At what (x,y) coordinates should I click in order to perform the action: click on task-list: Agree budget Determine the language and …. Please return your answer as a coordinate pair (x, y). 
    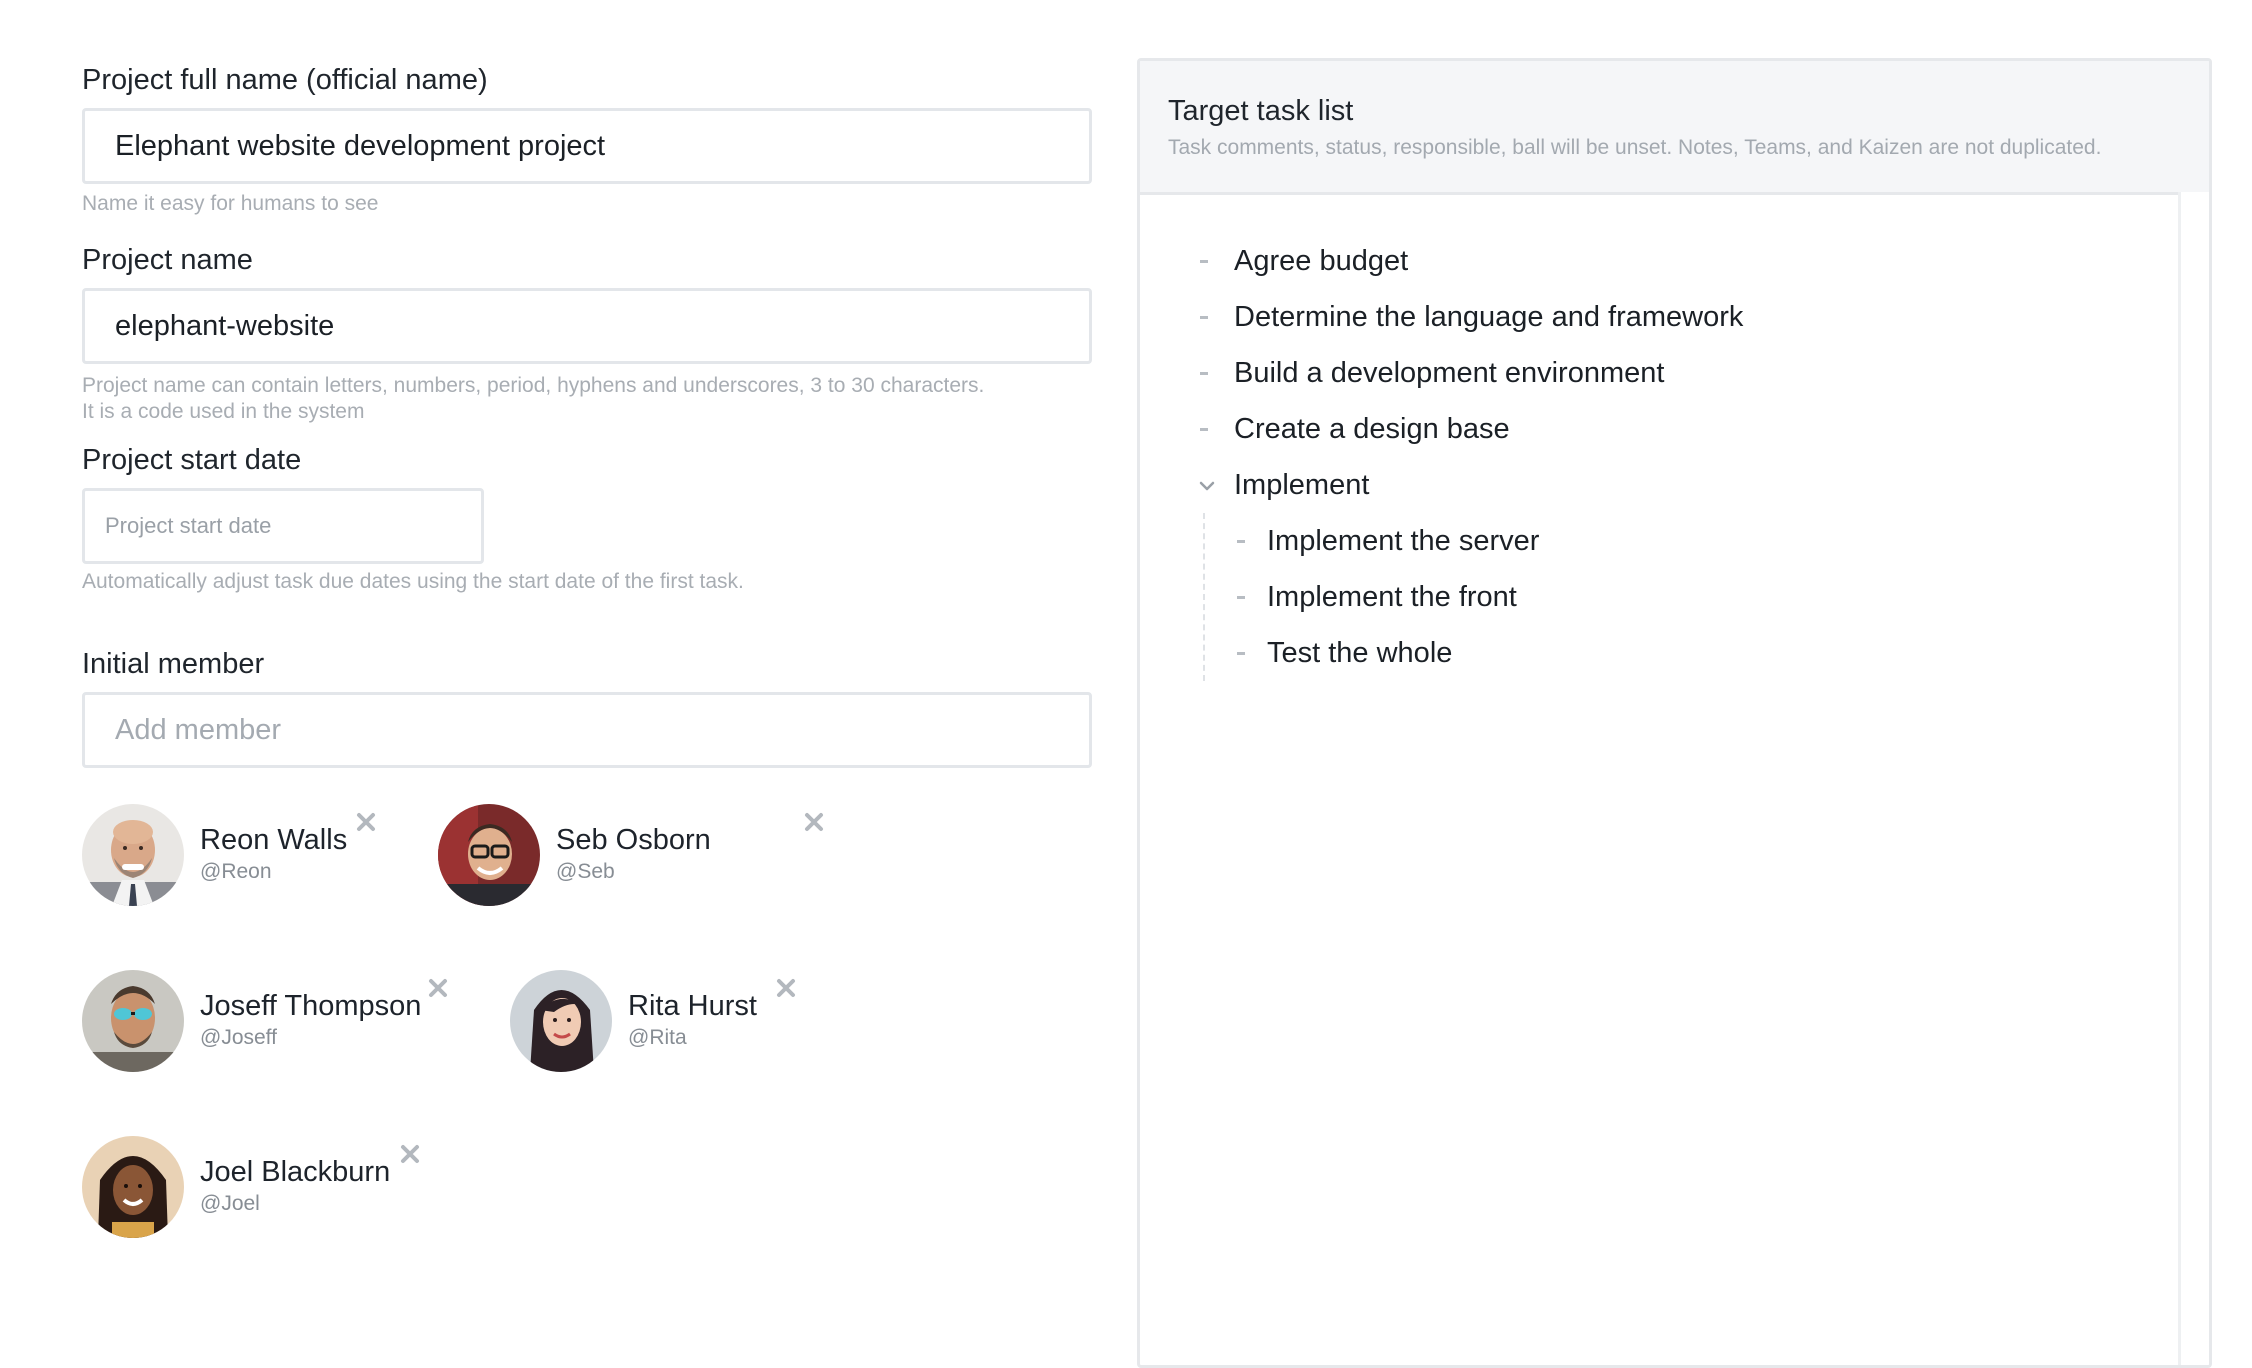
    Looking at the image, I should click on (1470, 457).